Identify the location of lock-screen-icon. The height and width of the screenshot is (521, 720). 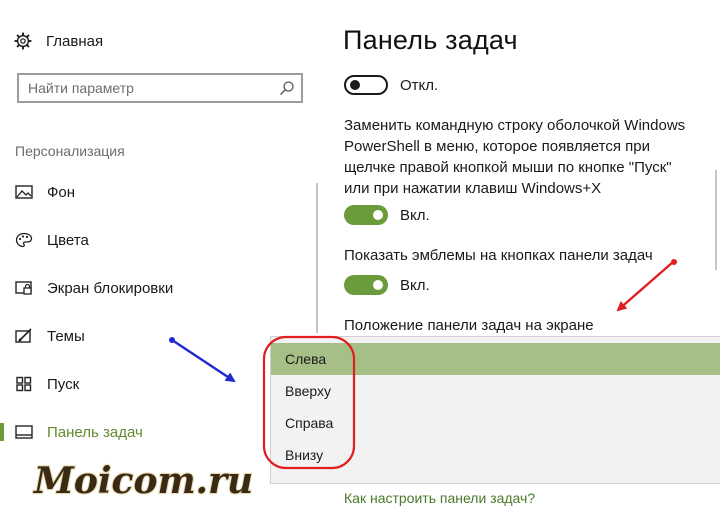
(23, 288).